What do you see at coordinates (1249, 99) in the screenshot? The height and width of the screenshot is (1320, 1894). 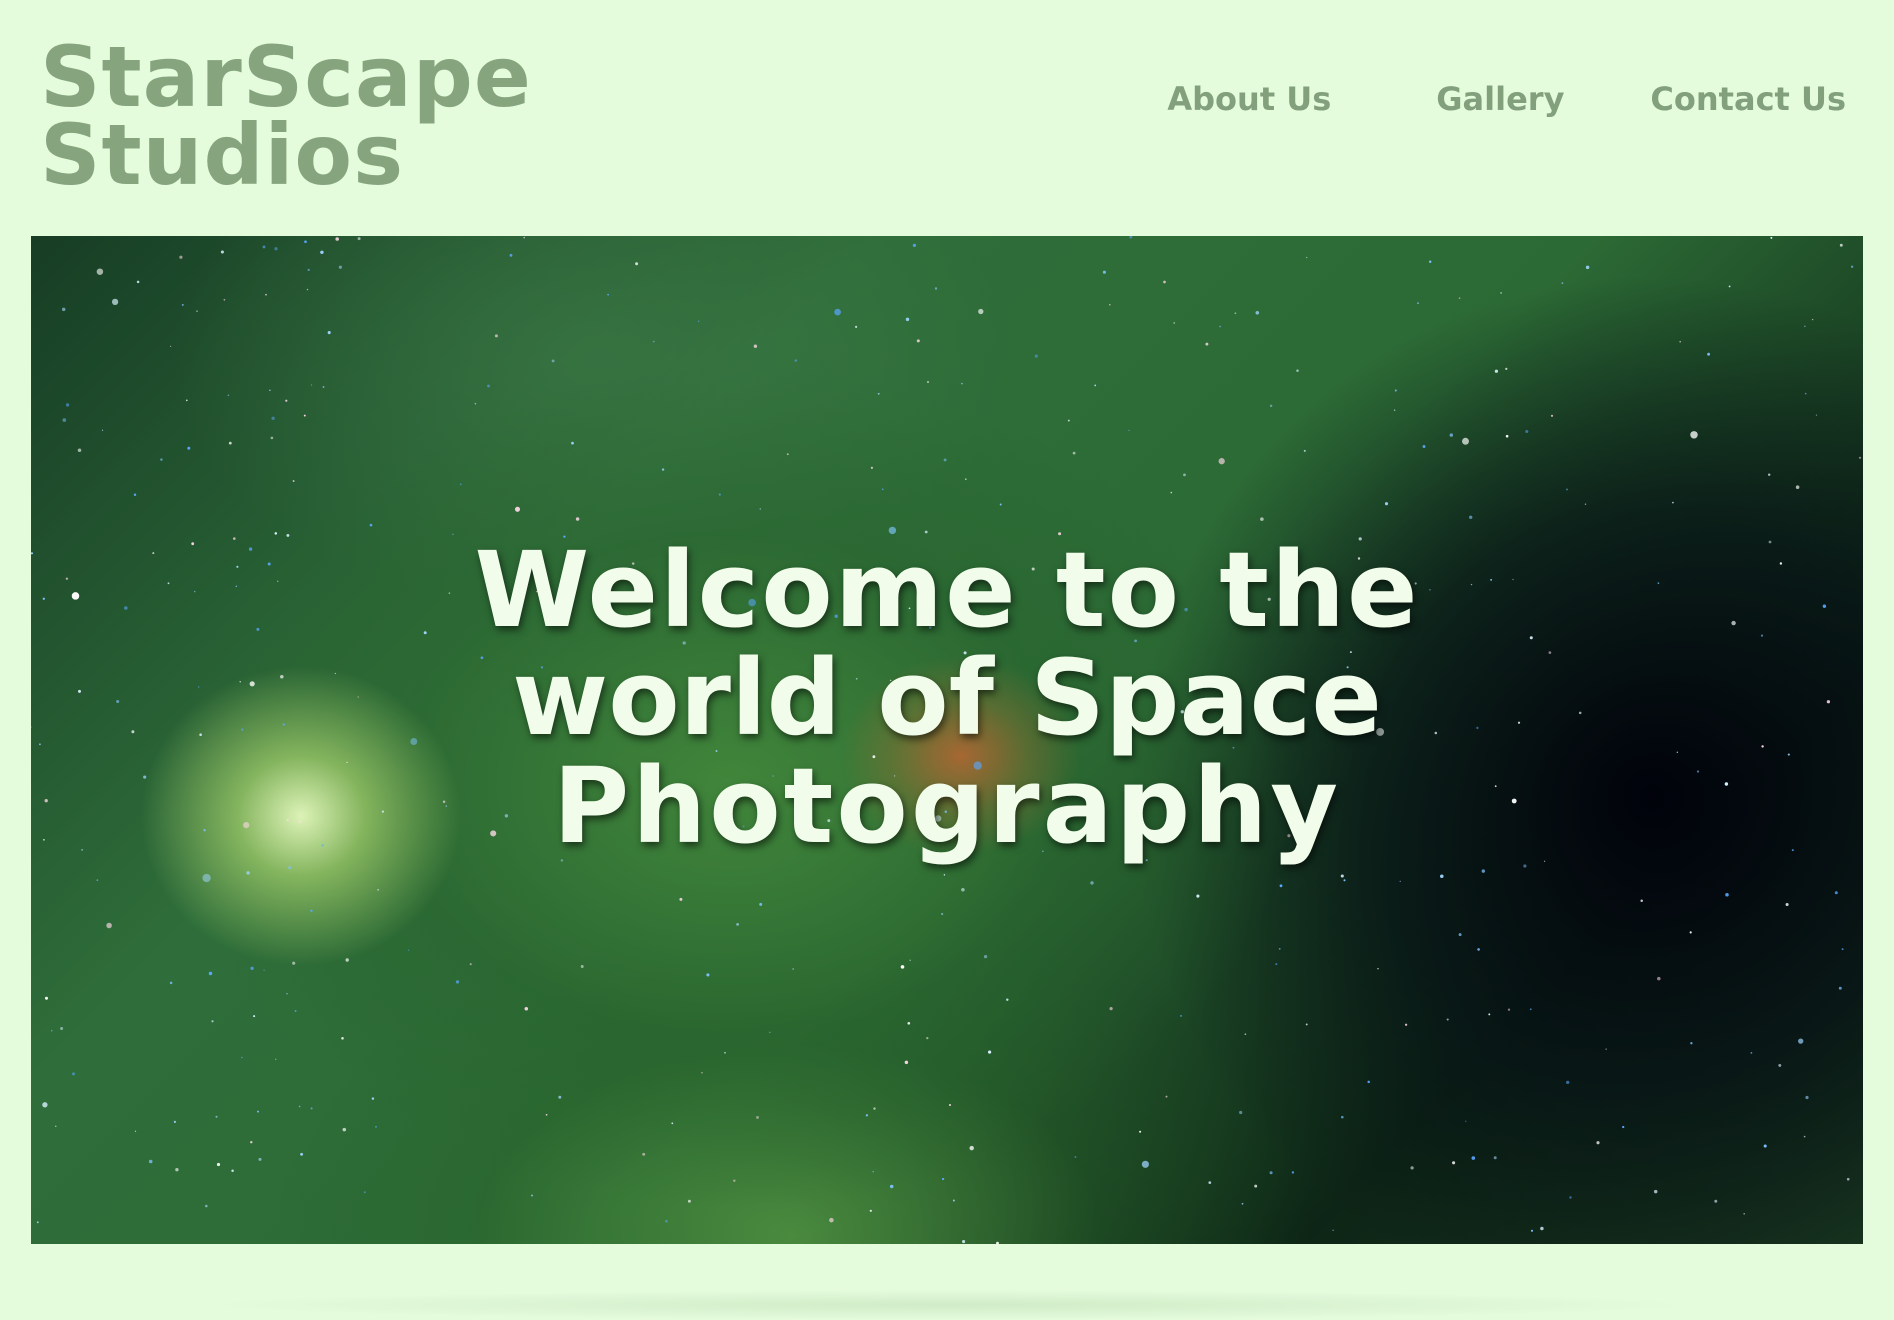 I see `nav-link-about-us: About Us` at bounding box center [1249, 99].